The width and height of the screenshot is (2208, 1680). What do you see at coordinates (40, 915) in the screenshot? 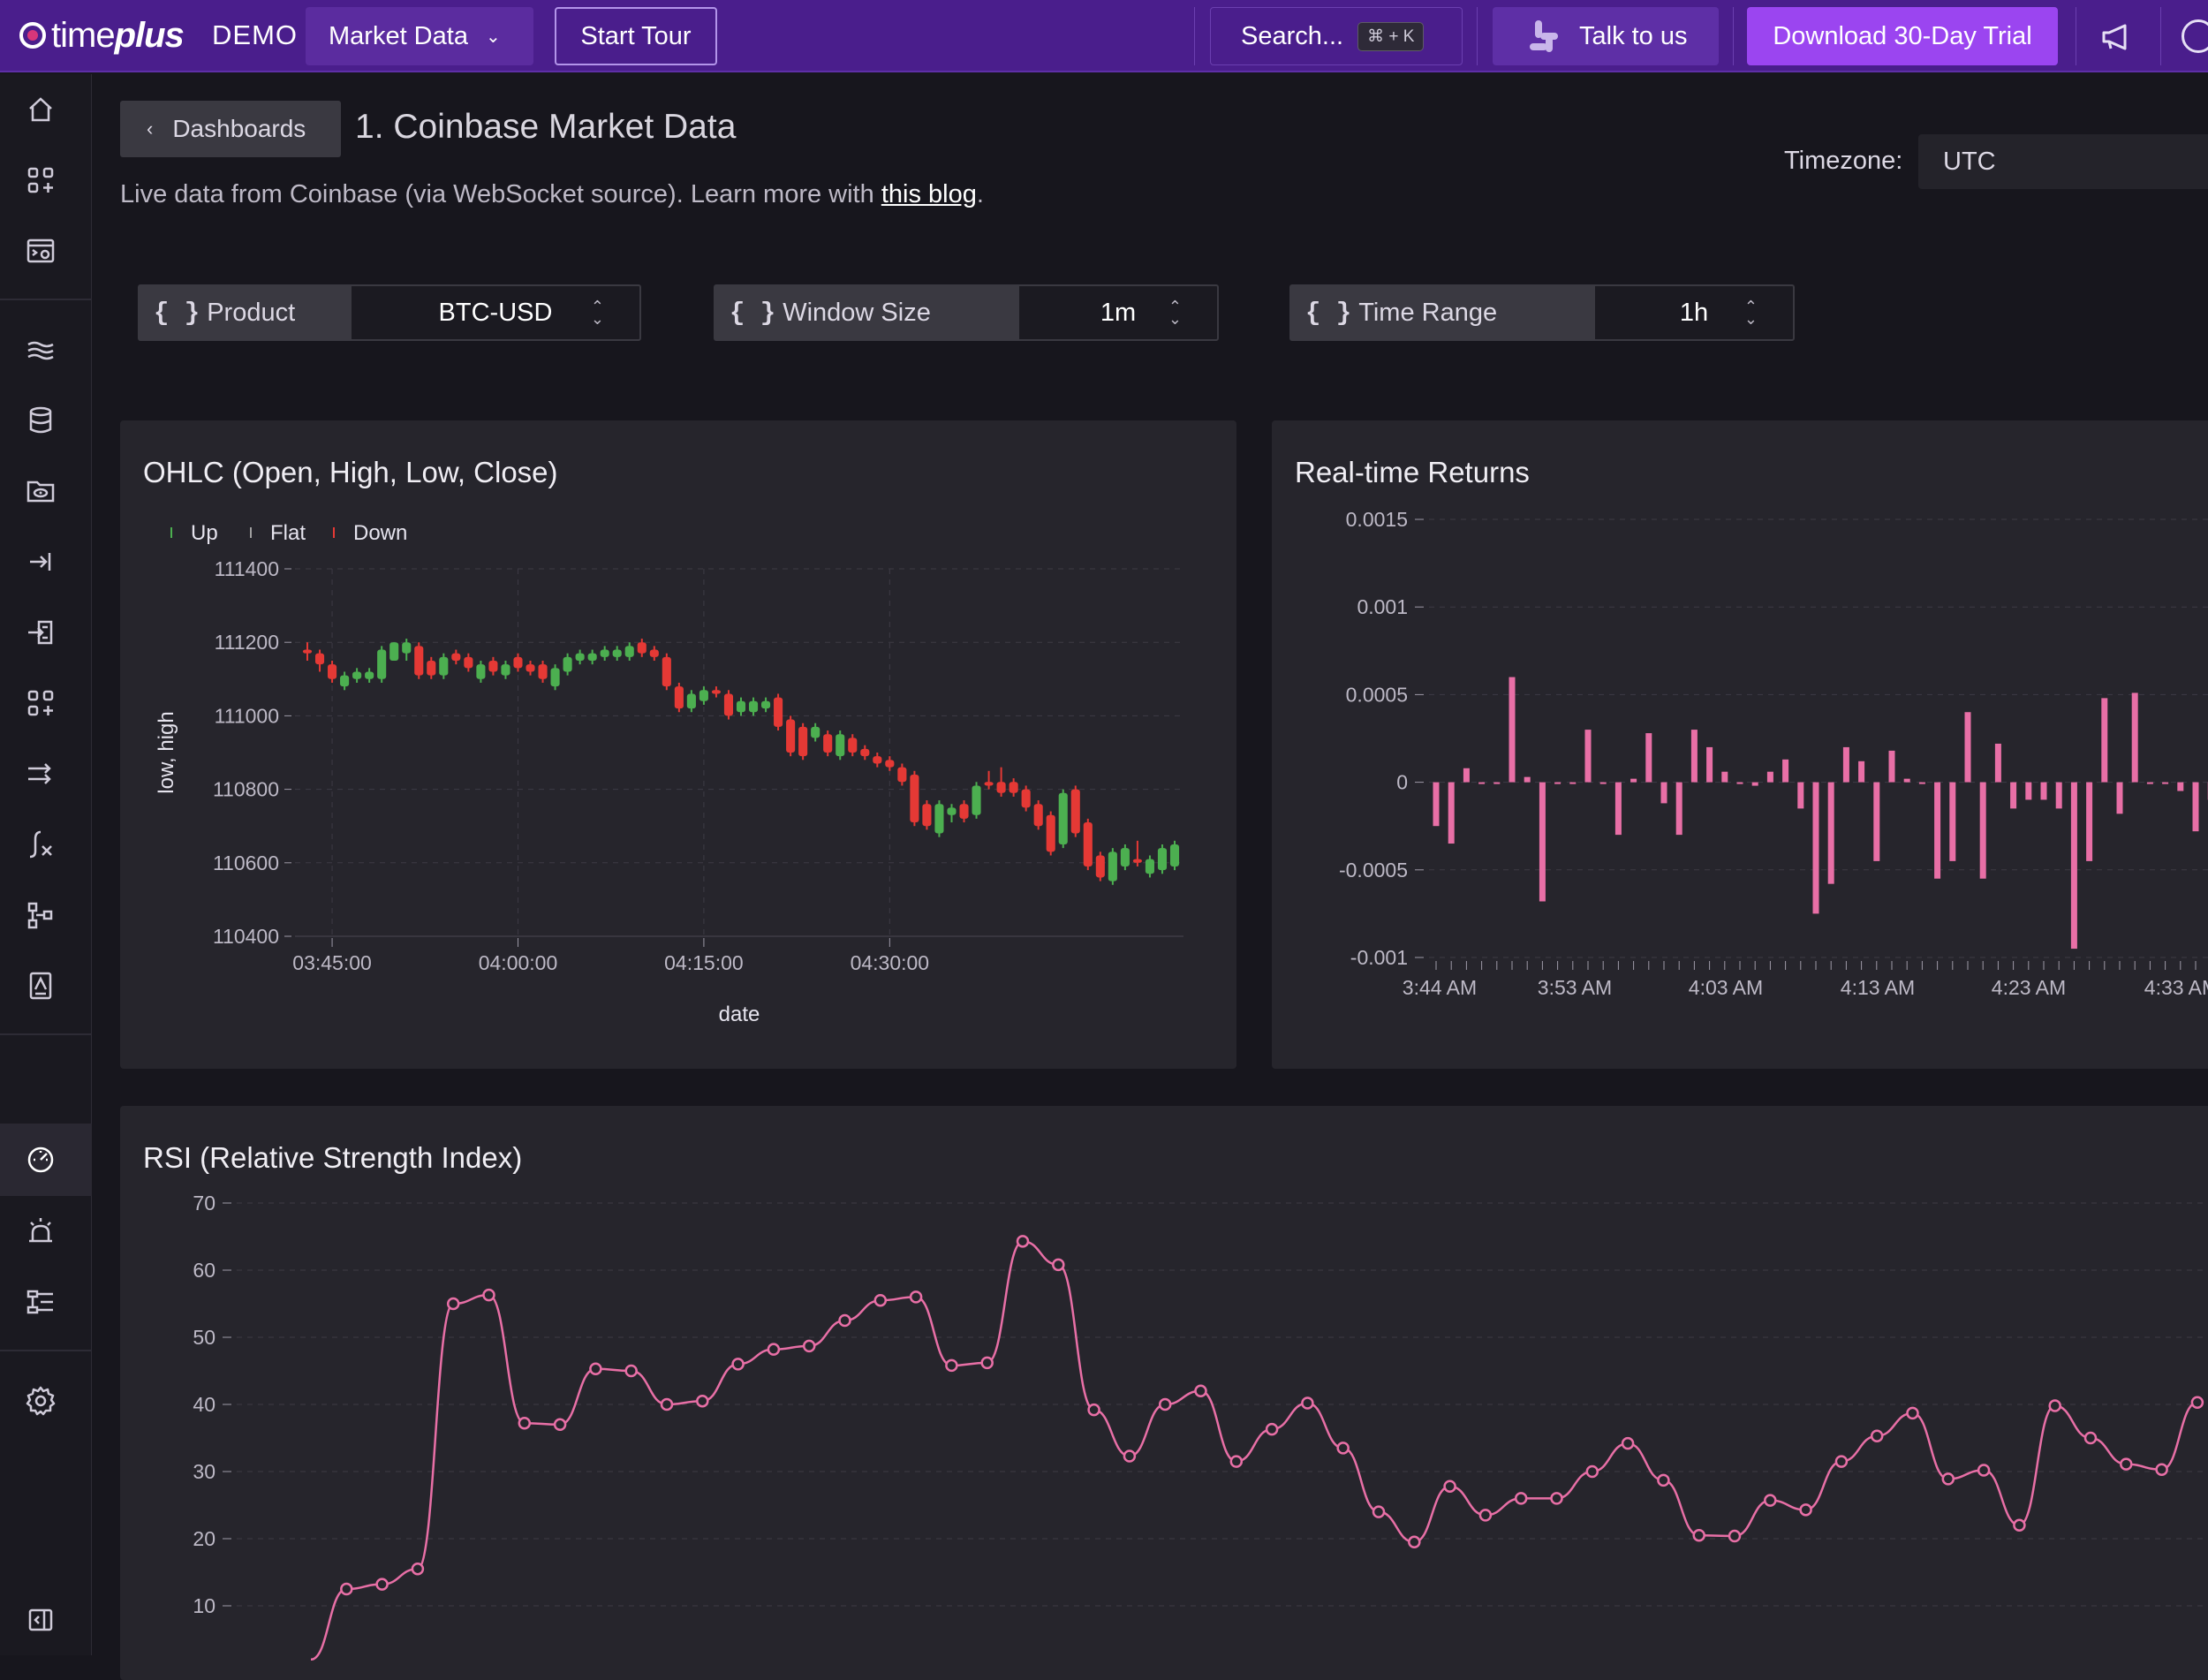
I see `lineage-icon` at bounding box center [40, 915].